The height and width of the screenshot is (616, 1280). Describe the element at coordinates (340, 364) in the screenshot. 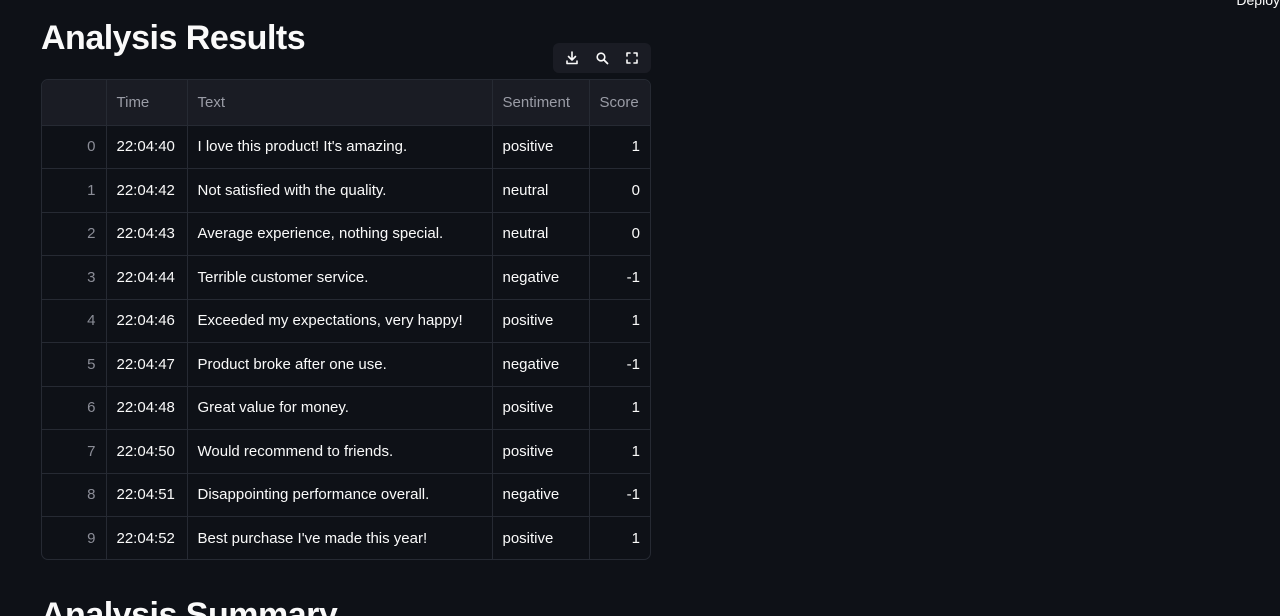

I see `text-cell: Product broke after one use.` at that location.